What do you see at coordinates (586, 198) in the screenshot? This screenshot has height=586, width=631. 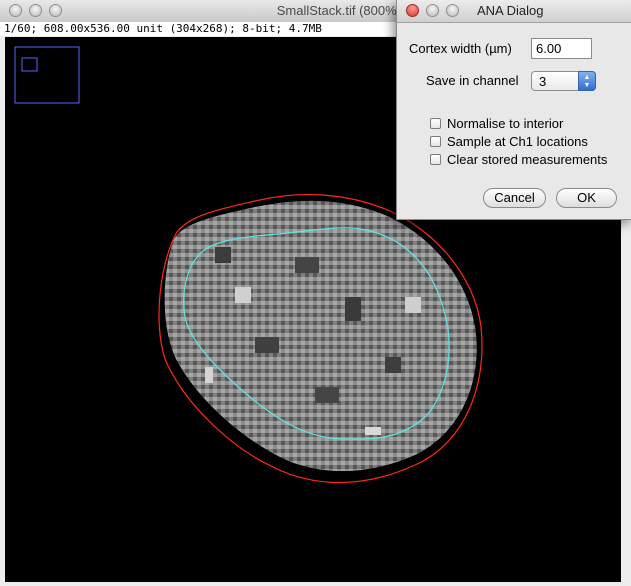 I see `ok-button: OK` at bounding box center [586, 198].